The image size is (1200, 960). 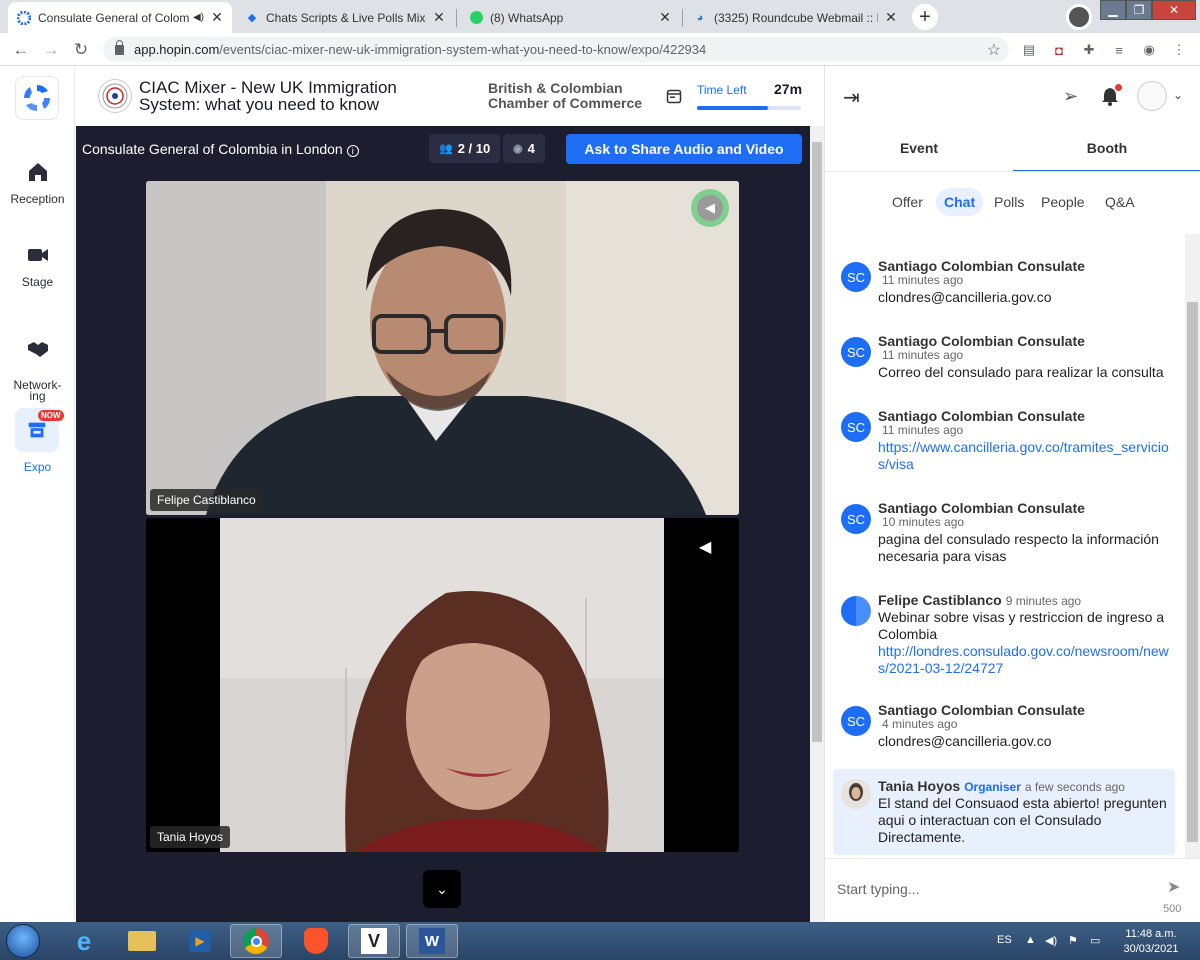 What do you see at coordinates (1070, 96) in the screenshot?
I see `paper-plane-icon: ➢` at bounding box center [1070, 96].